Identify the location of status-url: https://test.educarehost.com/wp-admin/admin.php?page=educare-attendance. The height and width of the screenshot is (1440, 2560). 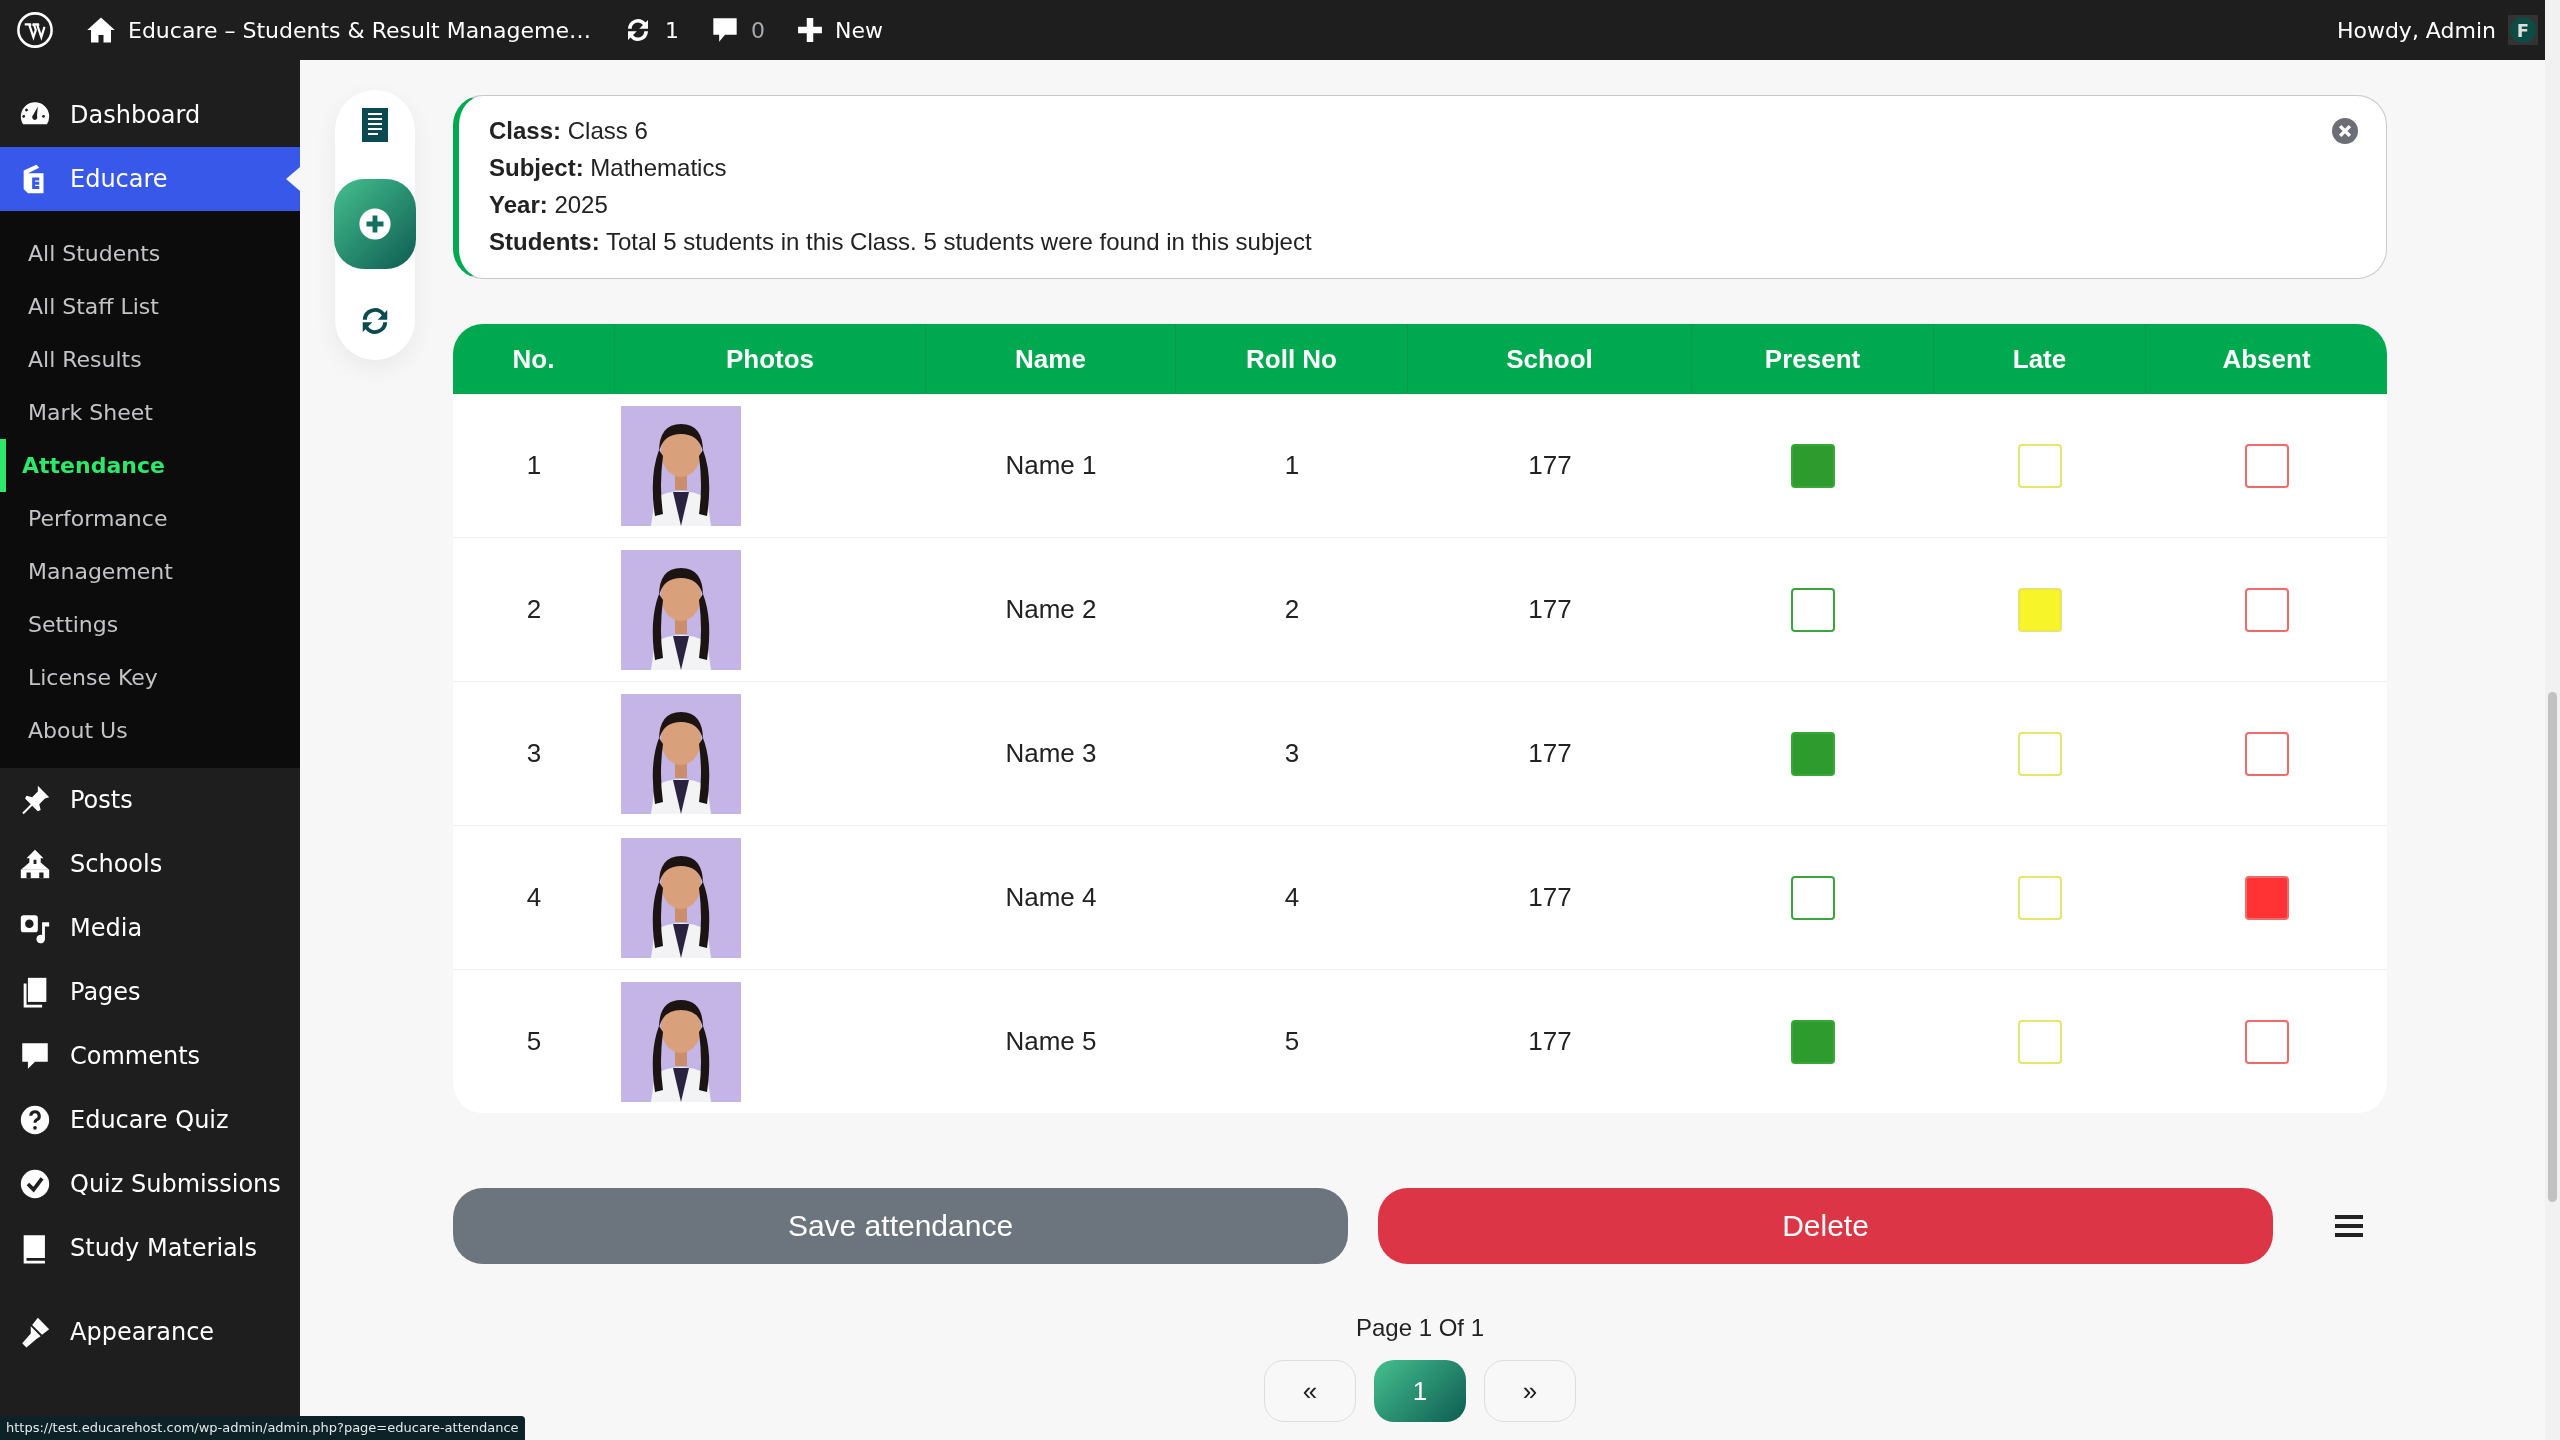
(262, 1428).